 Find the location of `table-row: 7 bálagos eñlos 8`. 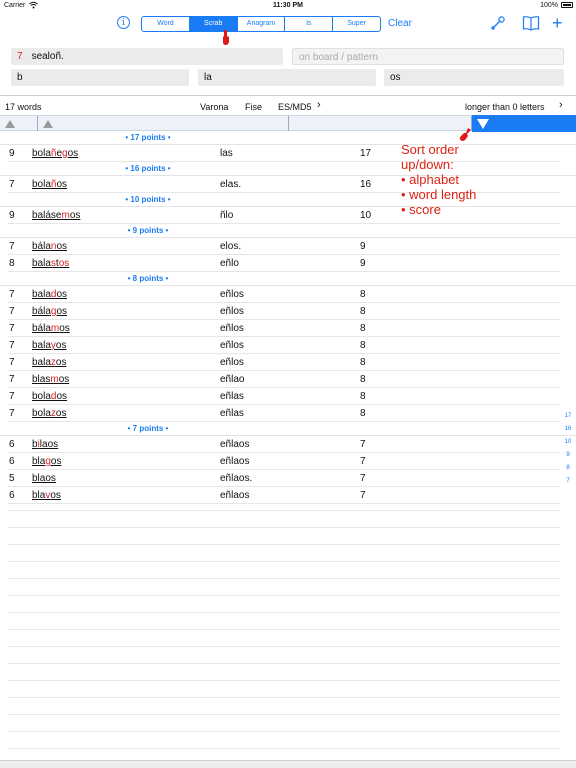

table-row: 7 bálagos eñlos 8 is located at coordinates (284, 311).